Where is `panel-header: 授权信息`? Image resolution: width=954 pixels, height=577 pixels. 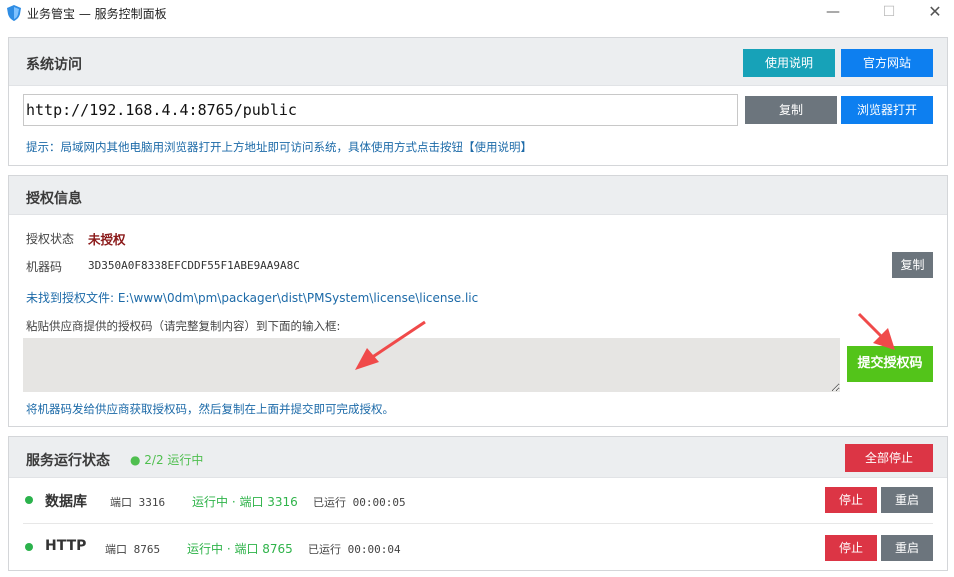
panel-header: 授权信息 is located at coordinates (478, 195).